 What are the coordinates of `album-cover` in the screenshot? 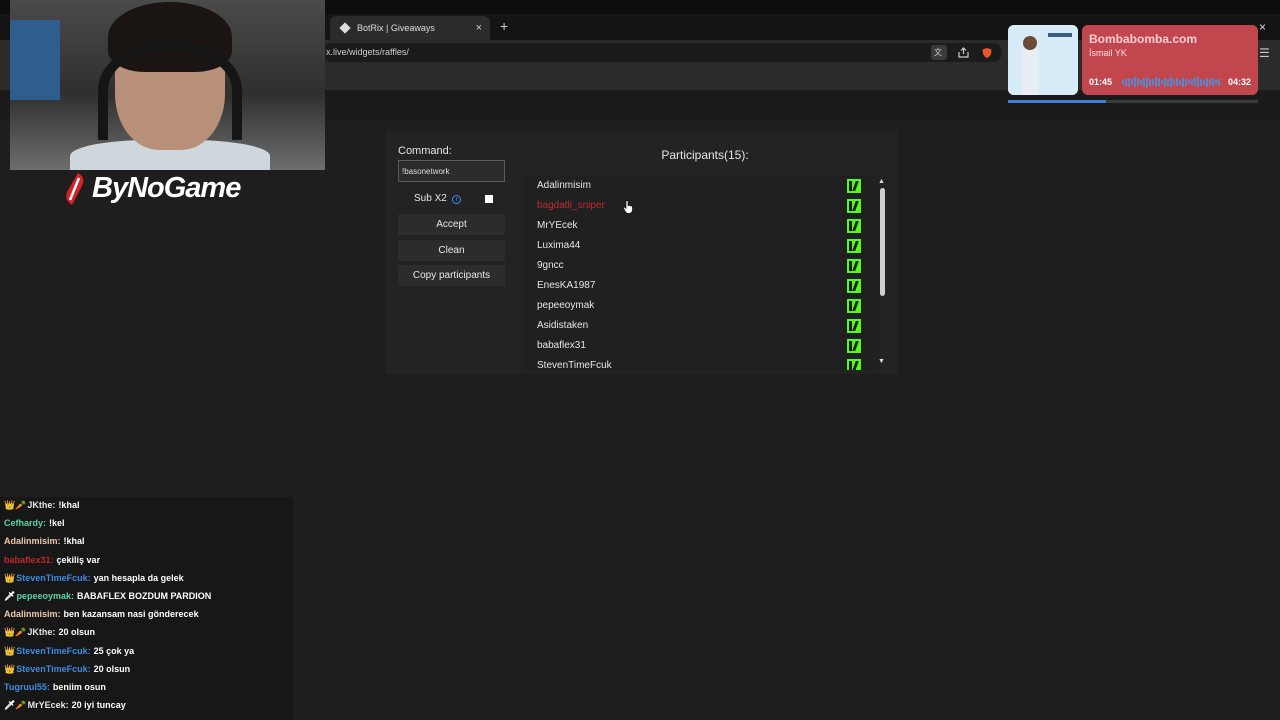 It's located at (1043, 60).